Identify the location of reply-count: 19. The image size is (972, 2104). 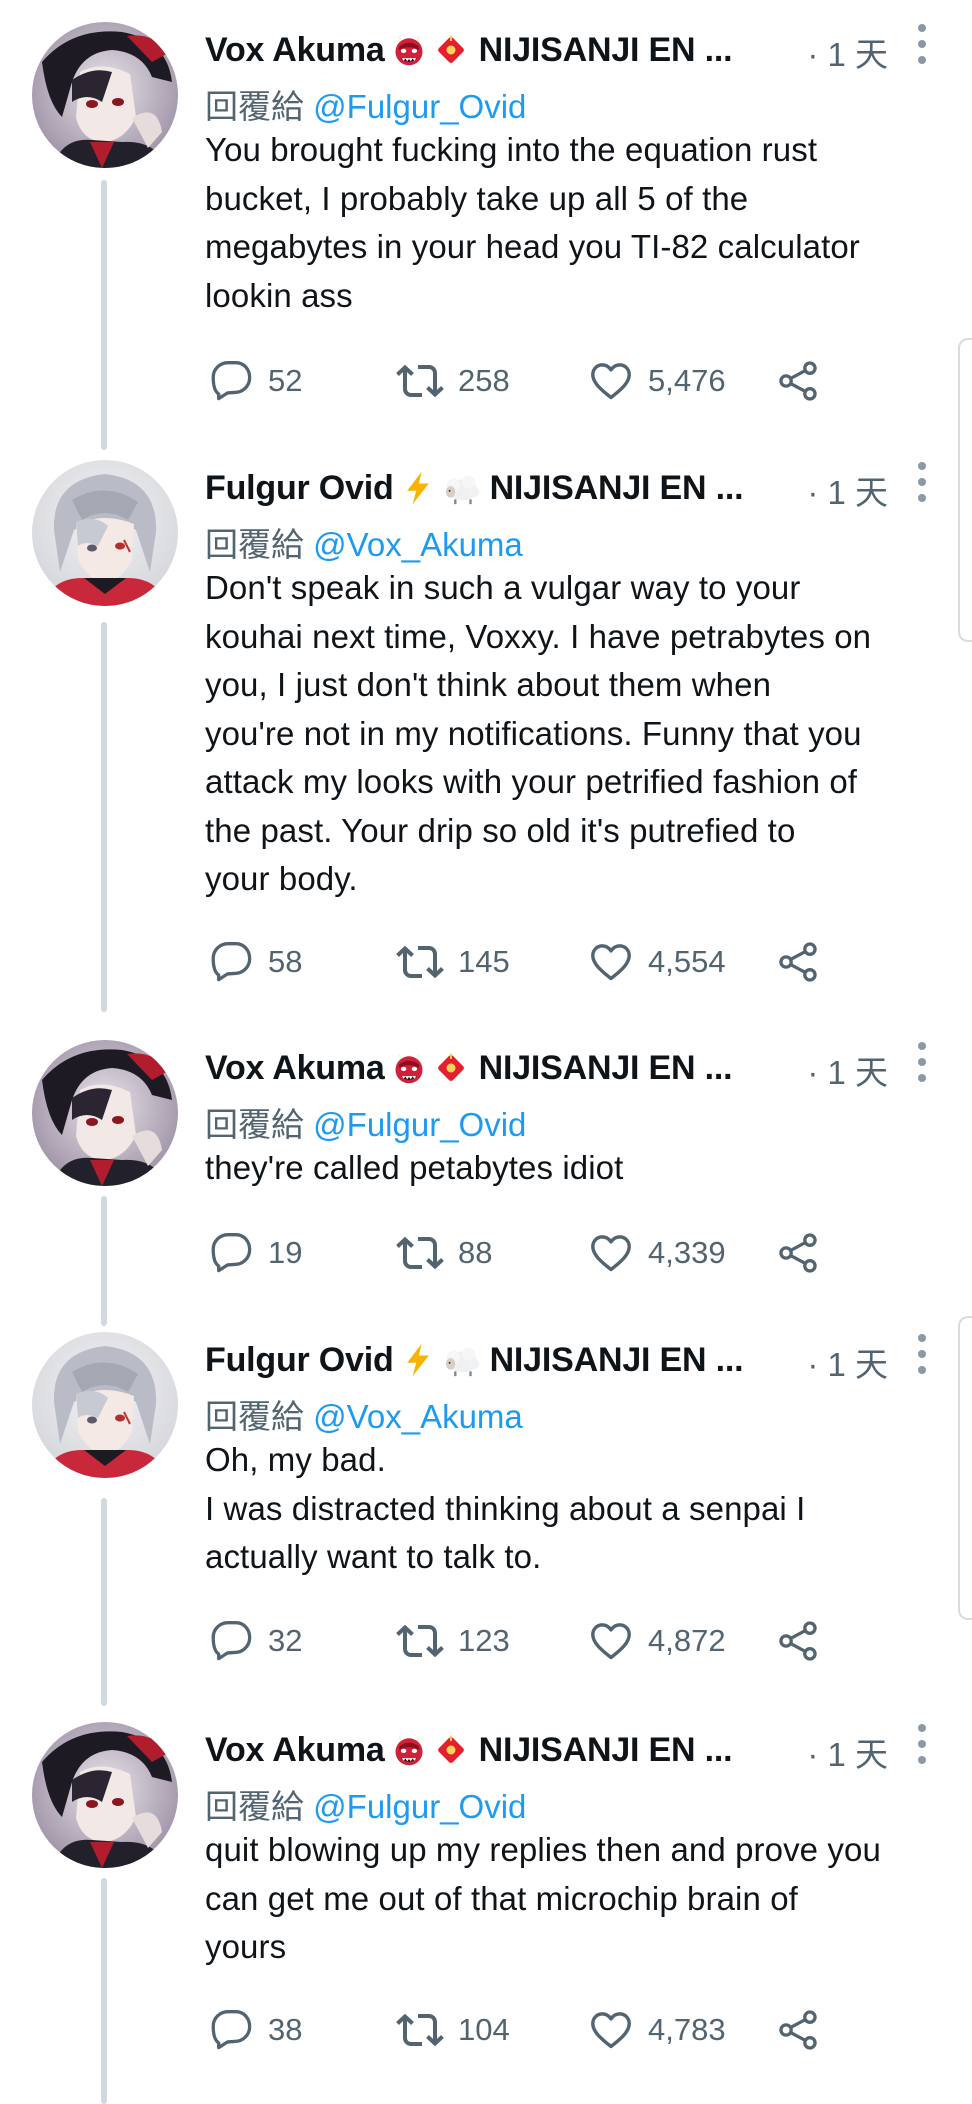
(285, 1252).